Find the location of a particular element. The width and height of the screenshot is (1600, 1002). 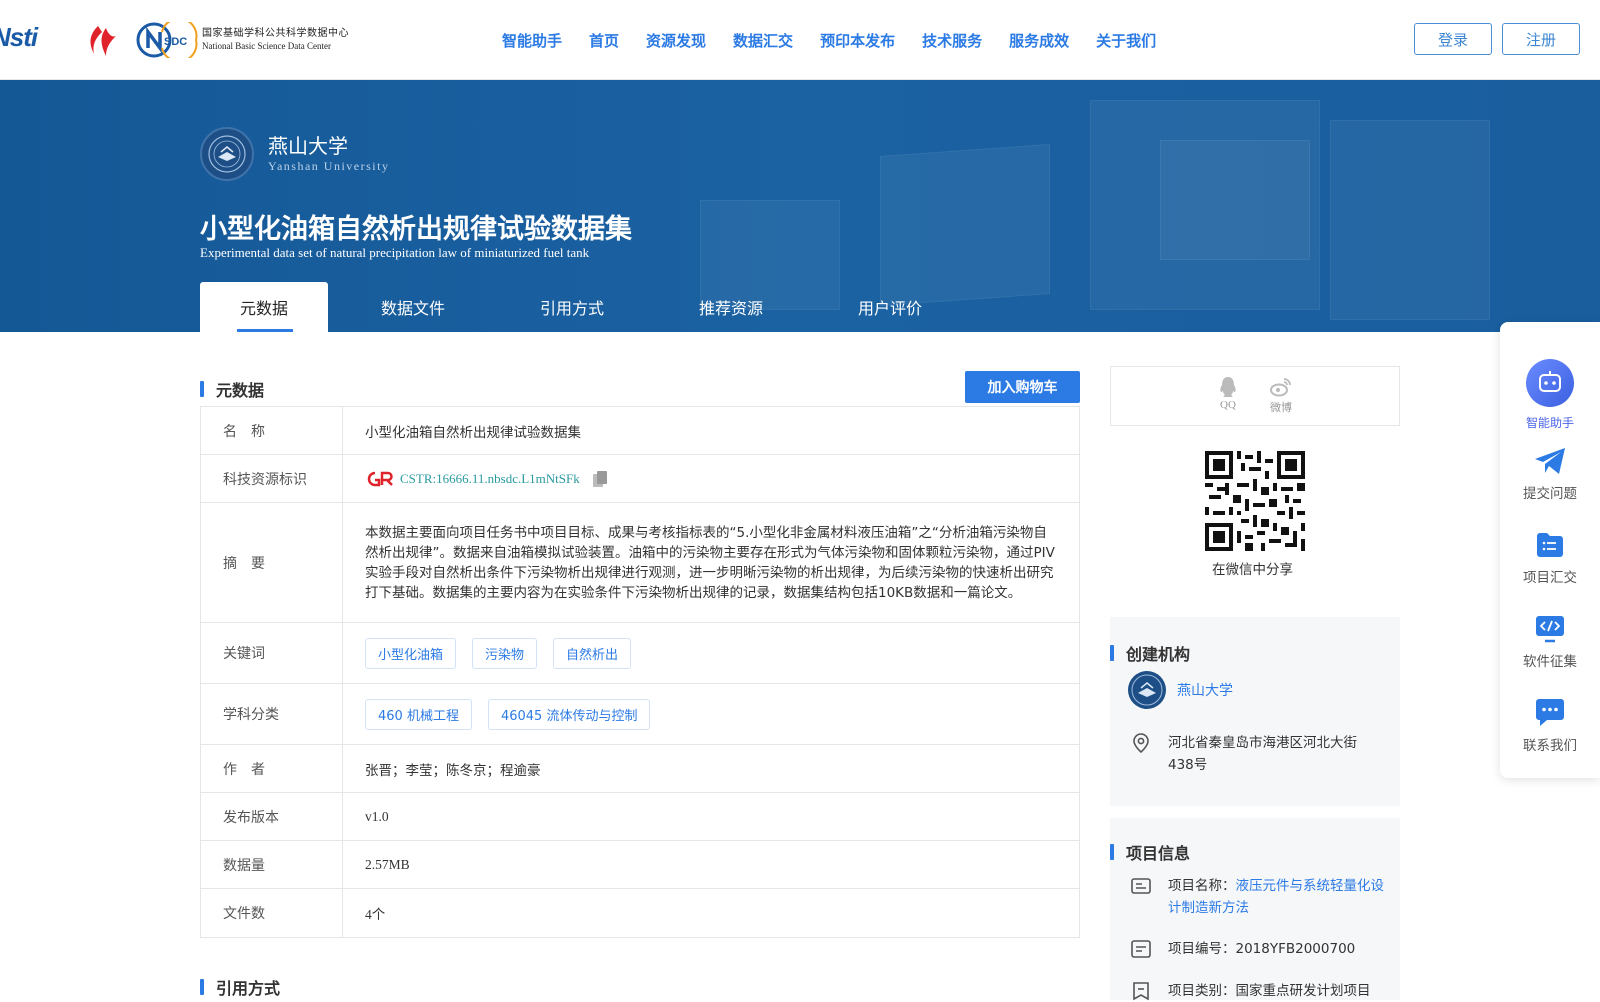

row-label: 摘 要 is located at coordinates (272, 562).